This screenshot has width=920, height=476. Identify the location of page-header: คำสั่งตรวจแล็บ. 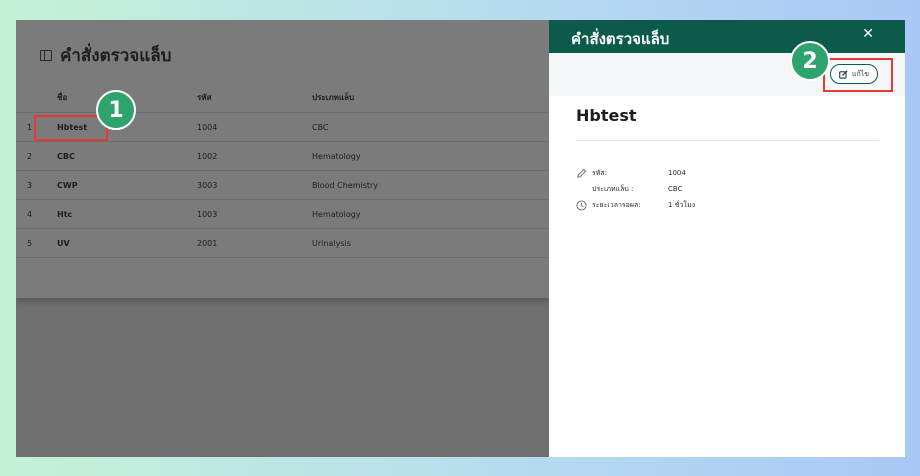
(105, 55).